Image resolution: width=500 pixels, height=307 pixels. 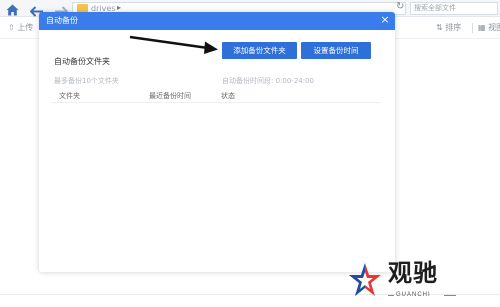 What do you see at coordinates (482, 27) in the screenshot?
I see `grid-view-icon: ▦` at bounding box center [482, 27].